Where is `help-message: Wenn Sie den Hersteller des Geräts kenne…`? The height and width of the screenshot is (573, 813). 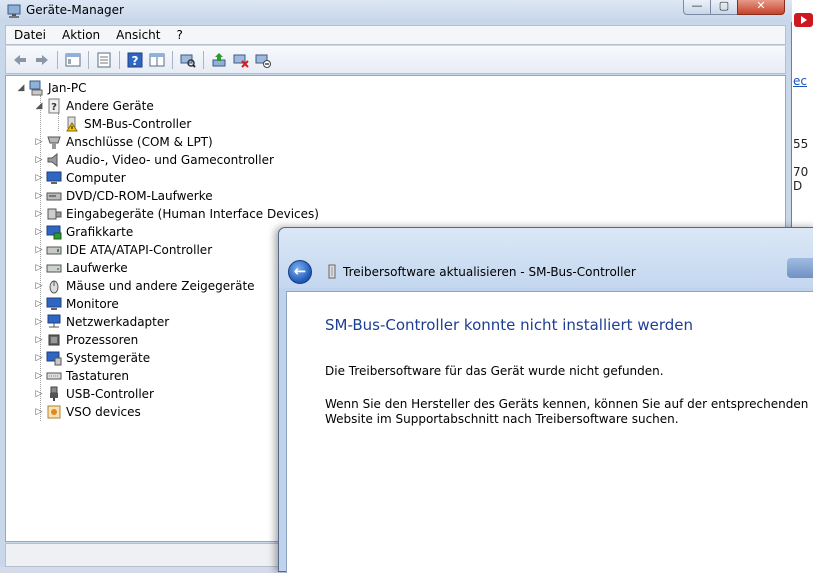 help-message: Wenn Sie den Hersteller des Geräts kenne… is located at coordinates (567, 411).